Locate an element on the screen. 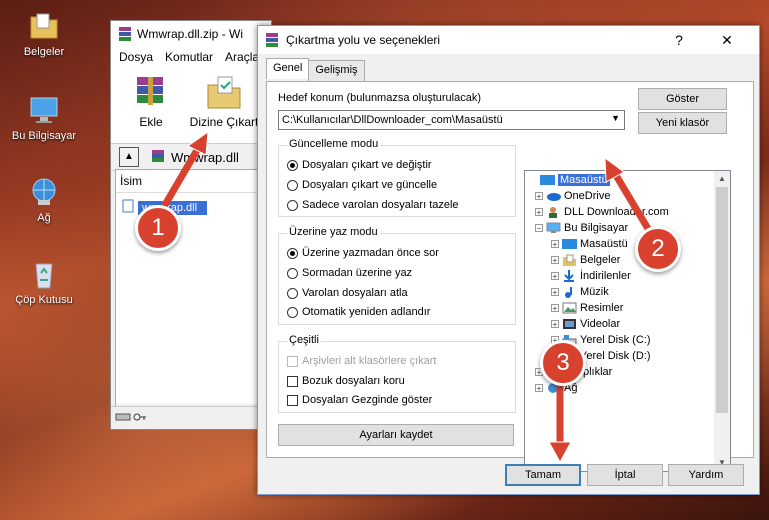 The width and height of the screenshot is (769, 520). tree-scrollbar: ▲ ▼ is located at coordinates (722, 321).